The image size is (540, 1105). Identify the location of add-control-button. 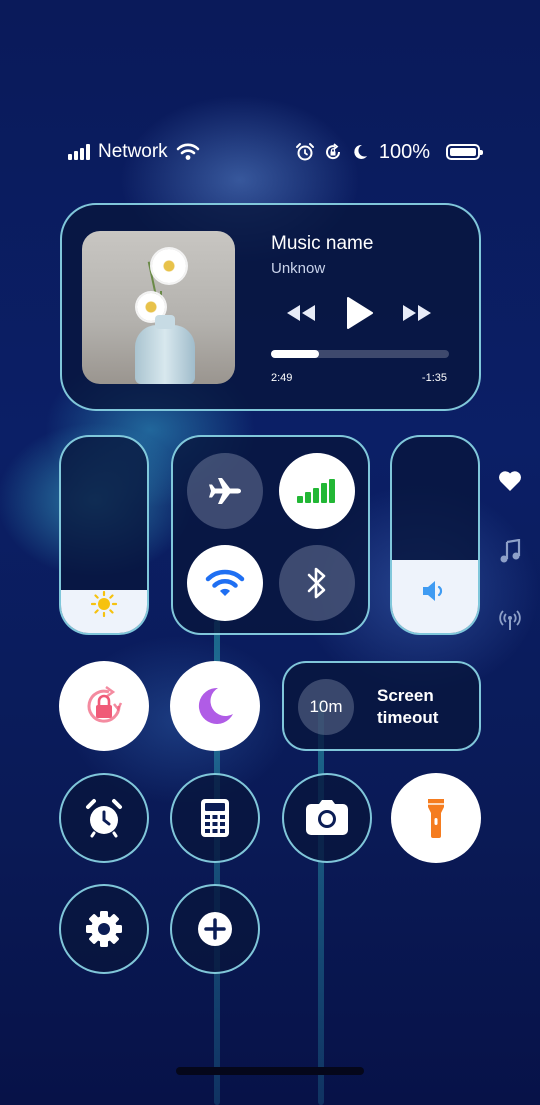
(215, 929).